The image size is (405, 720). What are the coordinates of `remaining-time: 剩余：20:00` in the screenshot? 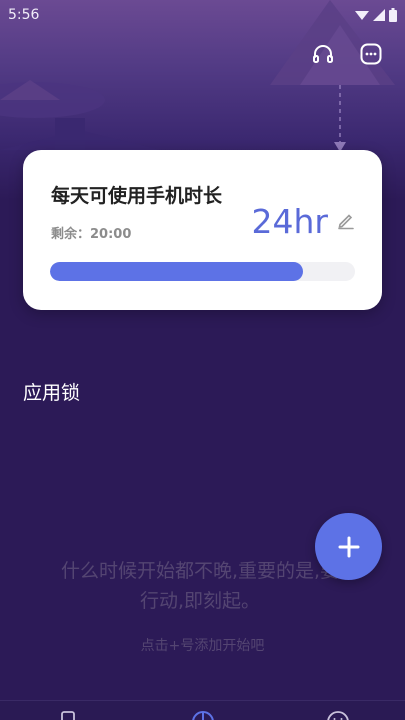 It's located at (91, 234).